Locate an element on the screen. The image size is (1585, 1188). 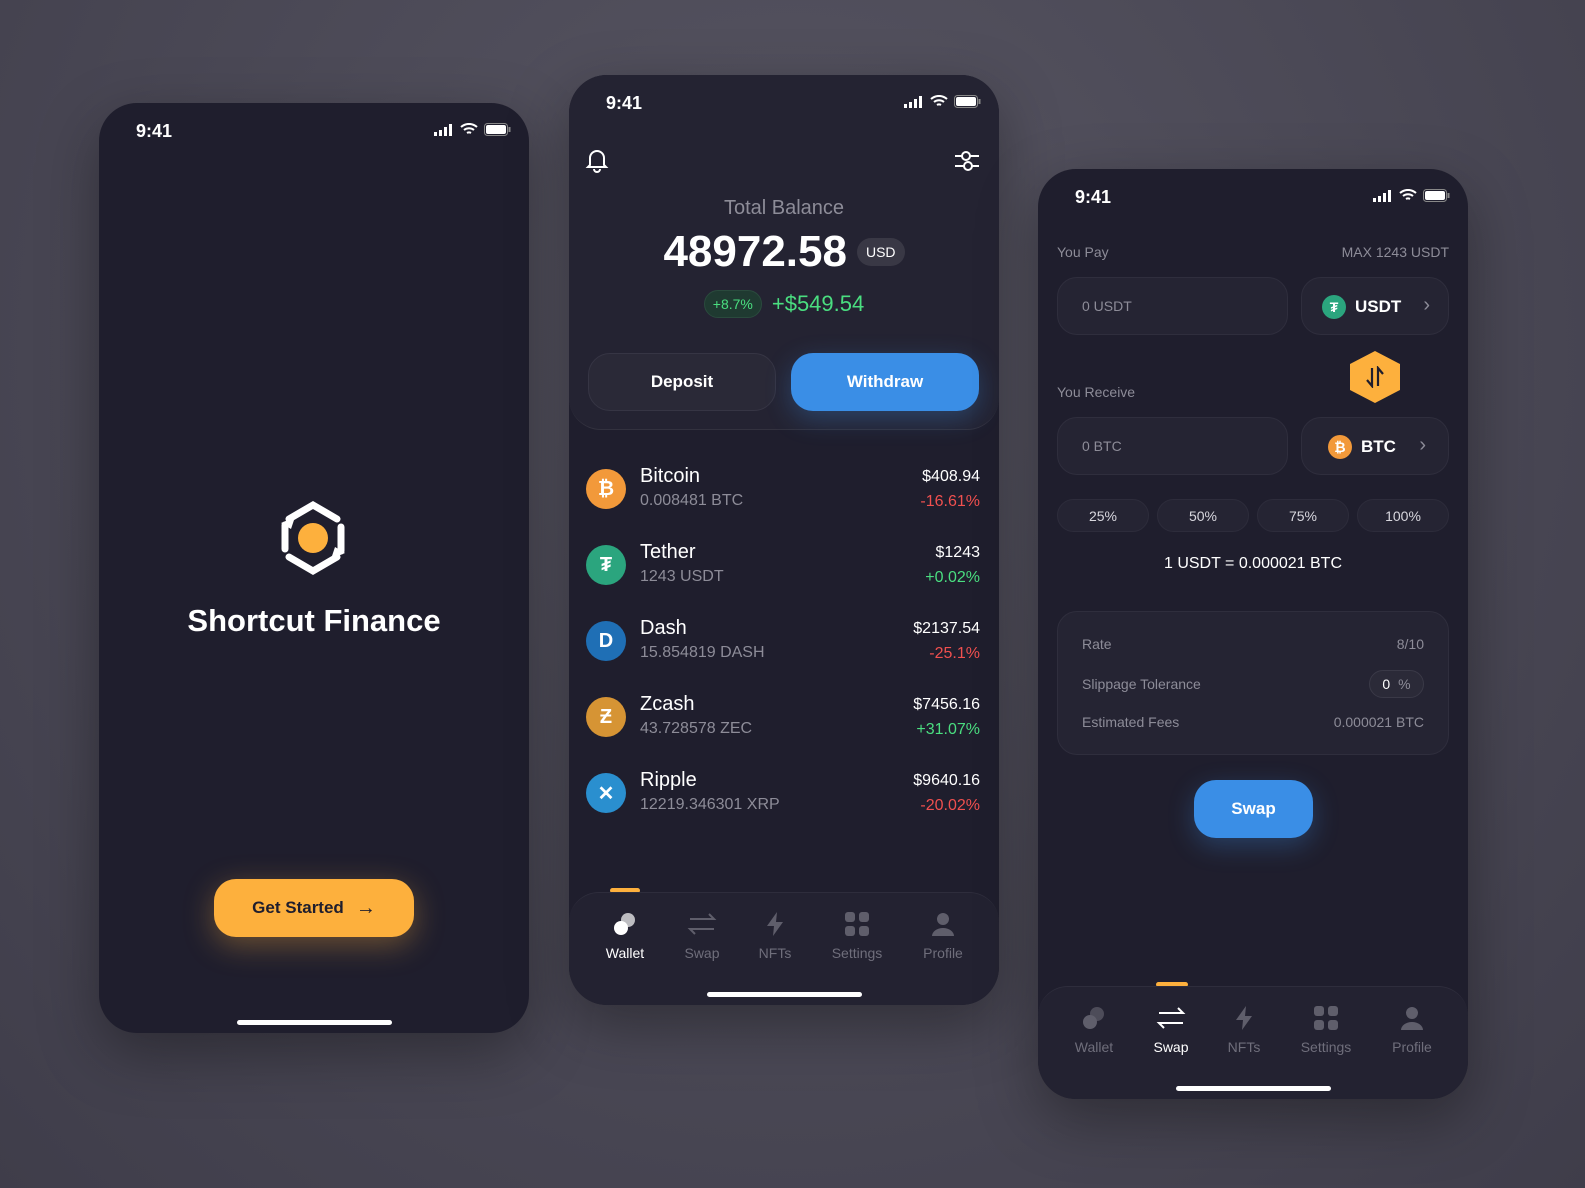
withdraw-button: Withdraw is located at coordinates (885, 382).